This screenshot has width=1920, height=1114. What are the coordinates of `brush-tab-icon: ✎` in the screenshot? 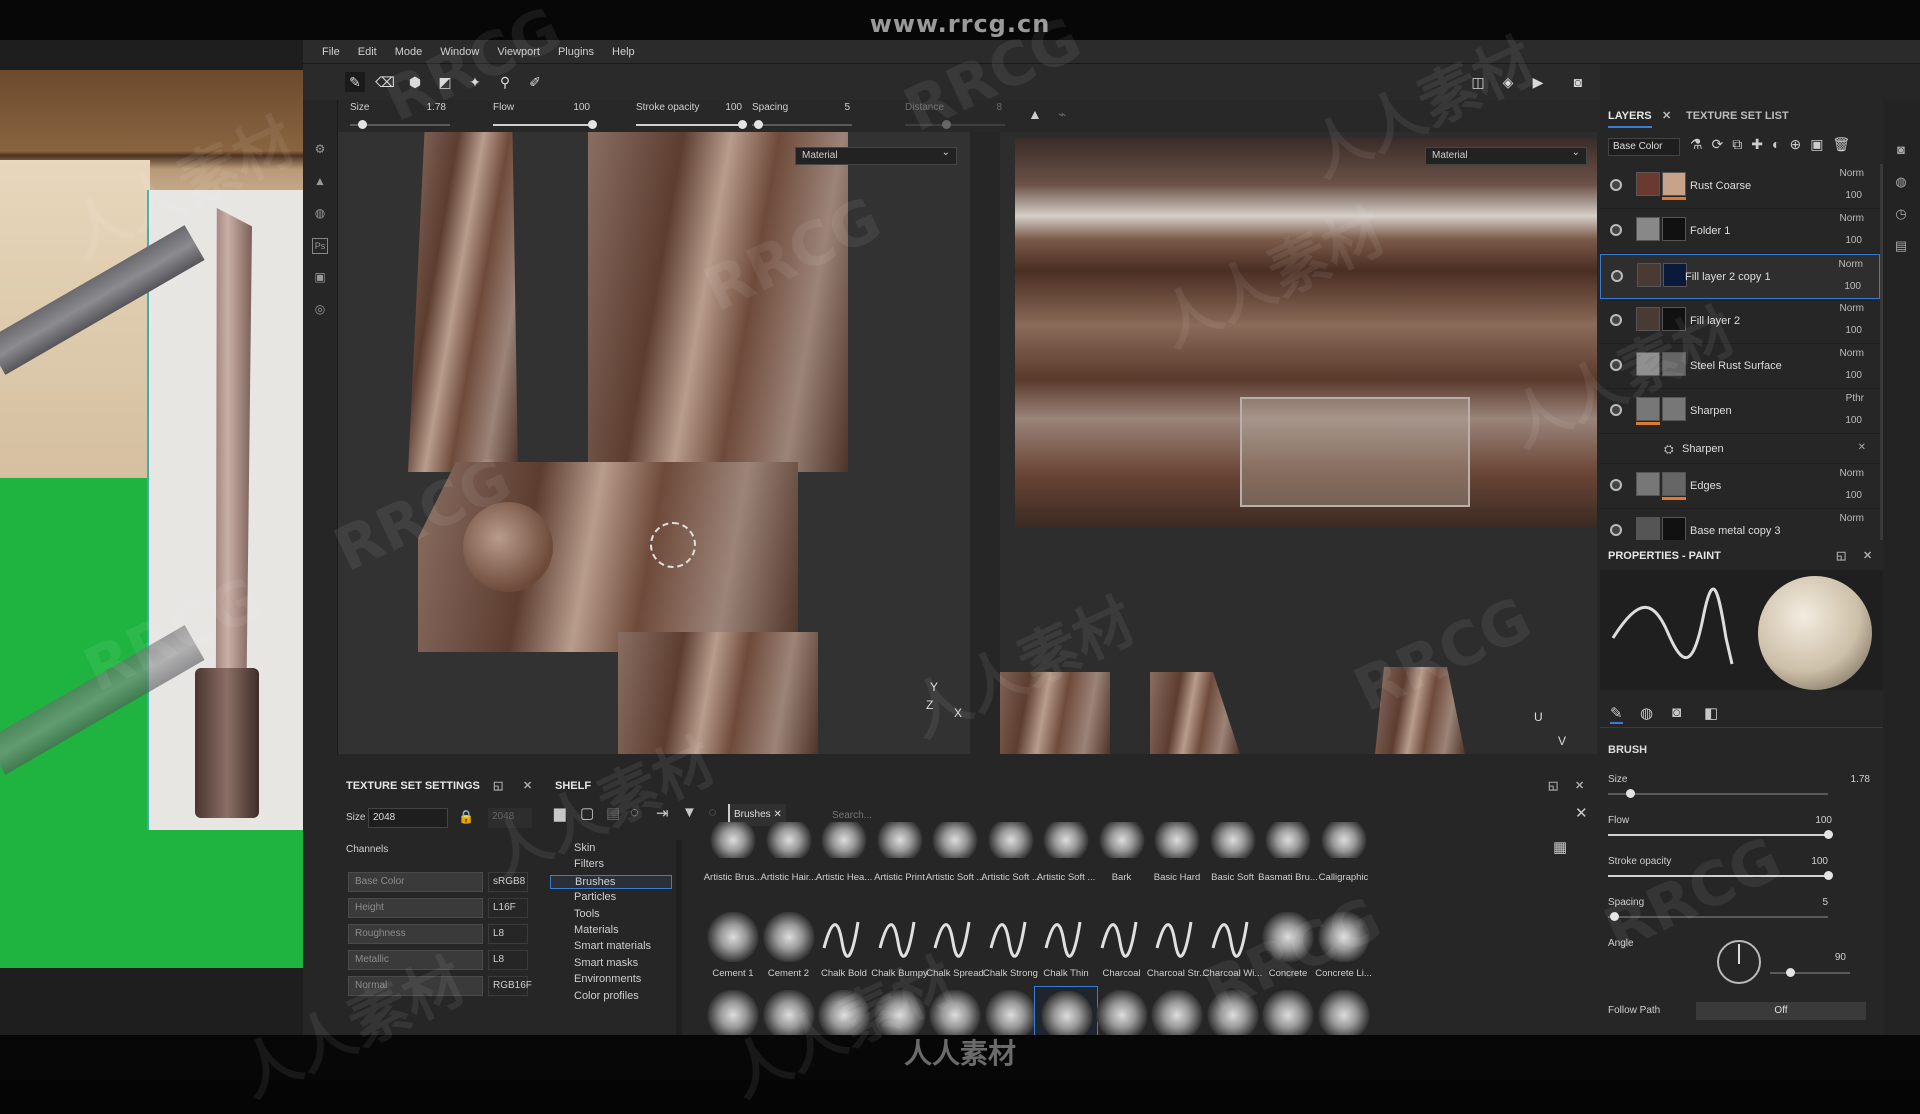 It's located at (1616, 714).